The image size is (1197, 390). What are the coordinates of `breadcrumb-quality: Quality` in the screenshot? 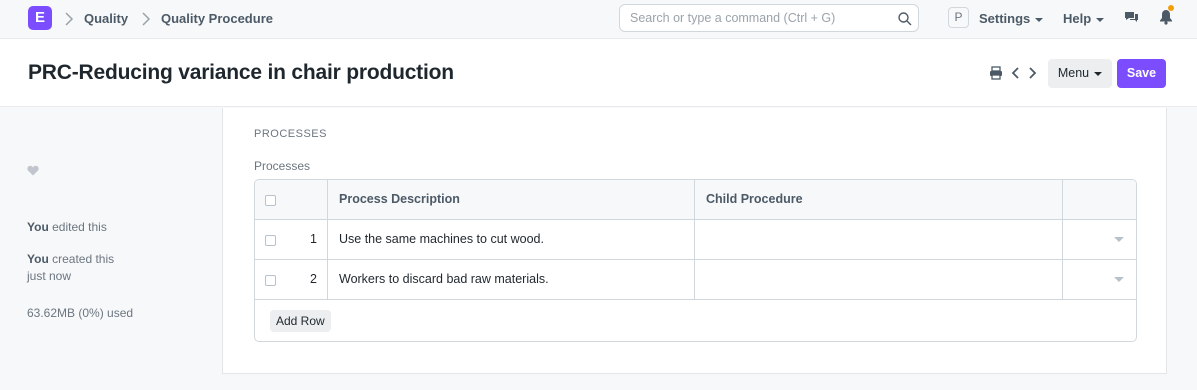 It's located at (106, 18).